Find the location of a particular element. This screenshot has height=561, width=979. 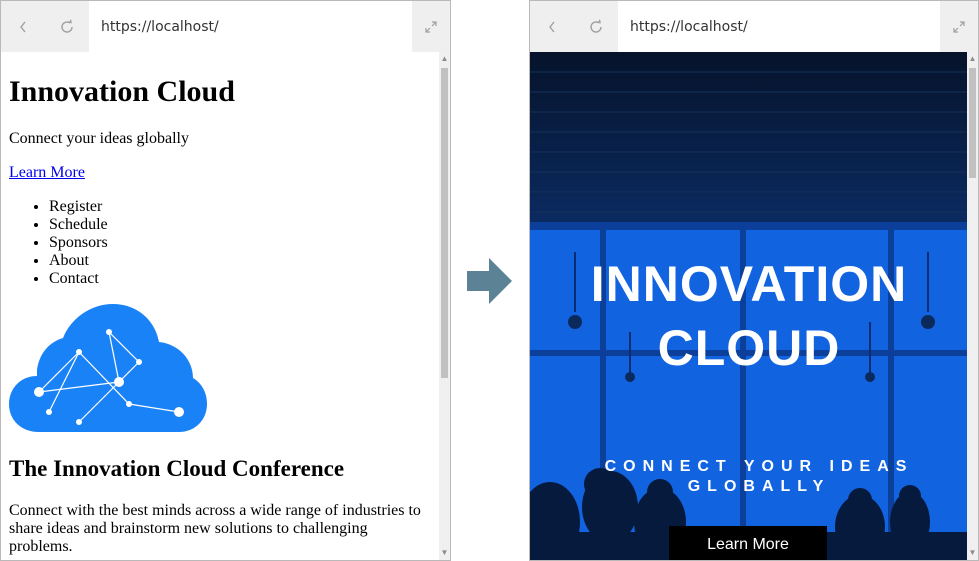

nav-item-contact: Contact is located at coordinates (235, 279).